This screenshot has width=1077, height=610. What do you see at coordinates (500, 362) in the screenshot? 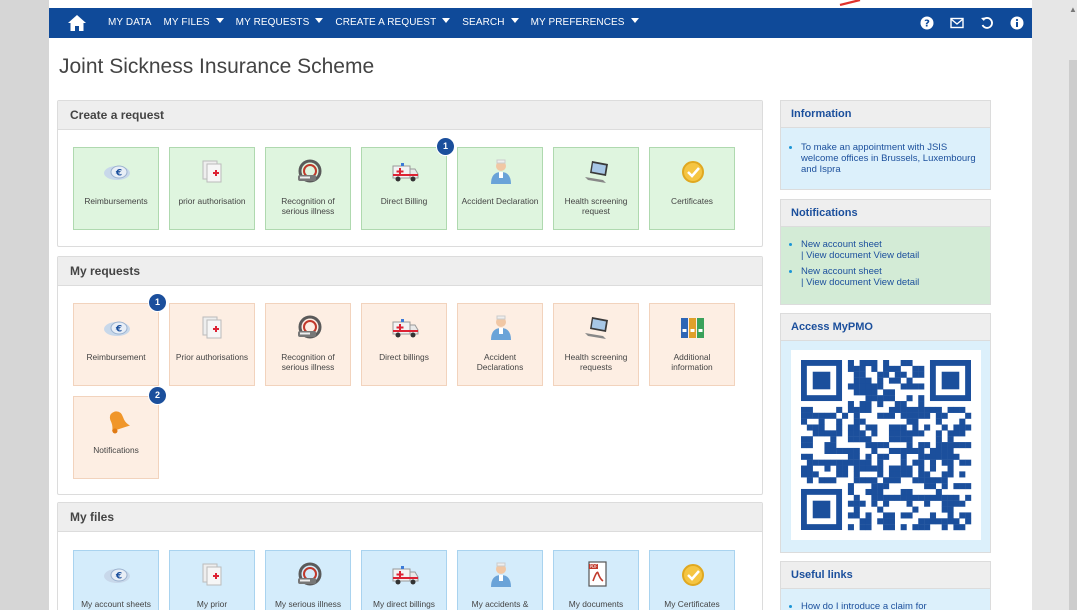
I see `tile-label: Accident Declarations` at bounding box center [500, 362].